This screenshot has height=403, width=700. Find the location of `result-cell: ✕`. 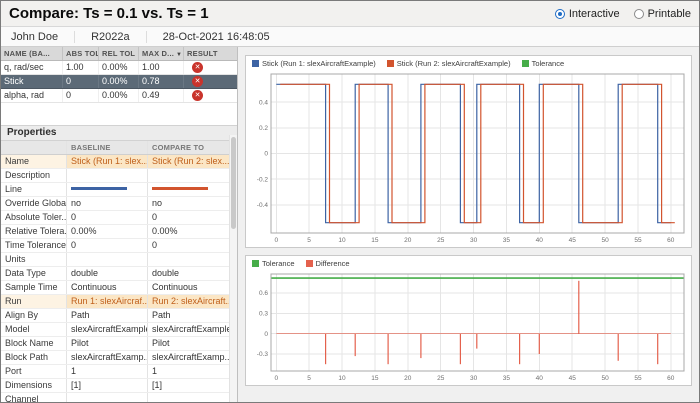

result-cell: ✕ is located at coordinates (210, 81).